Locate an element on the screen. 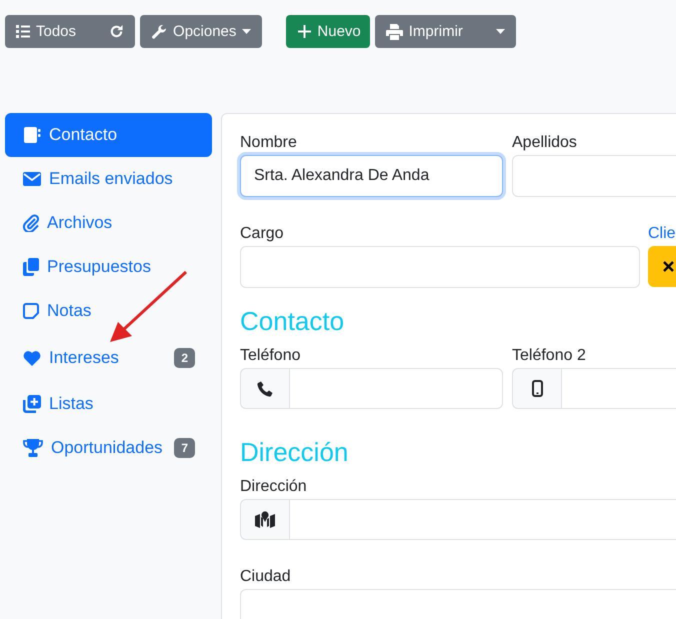 The height and width of the screenshot is (619, 676). field-label: Dirección is located at coordinates (273, 487).